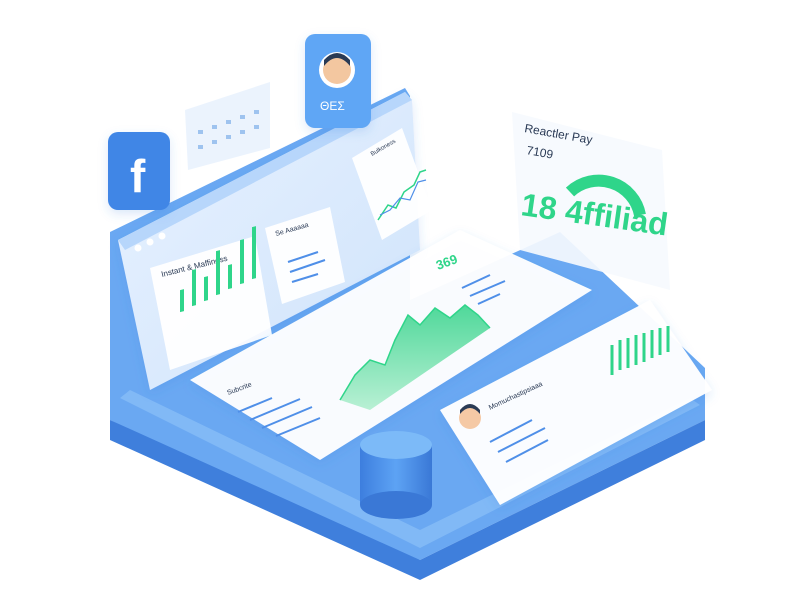  Describe the element at coordinates (227, 126) in the screenshot. I see `calendar-grid-icon` at that location.